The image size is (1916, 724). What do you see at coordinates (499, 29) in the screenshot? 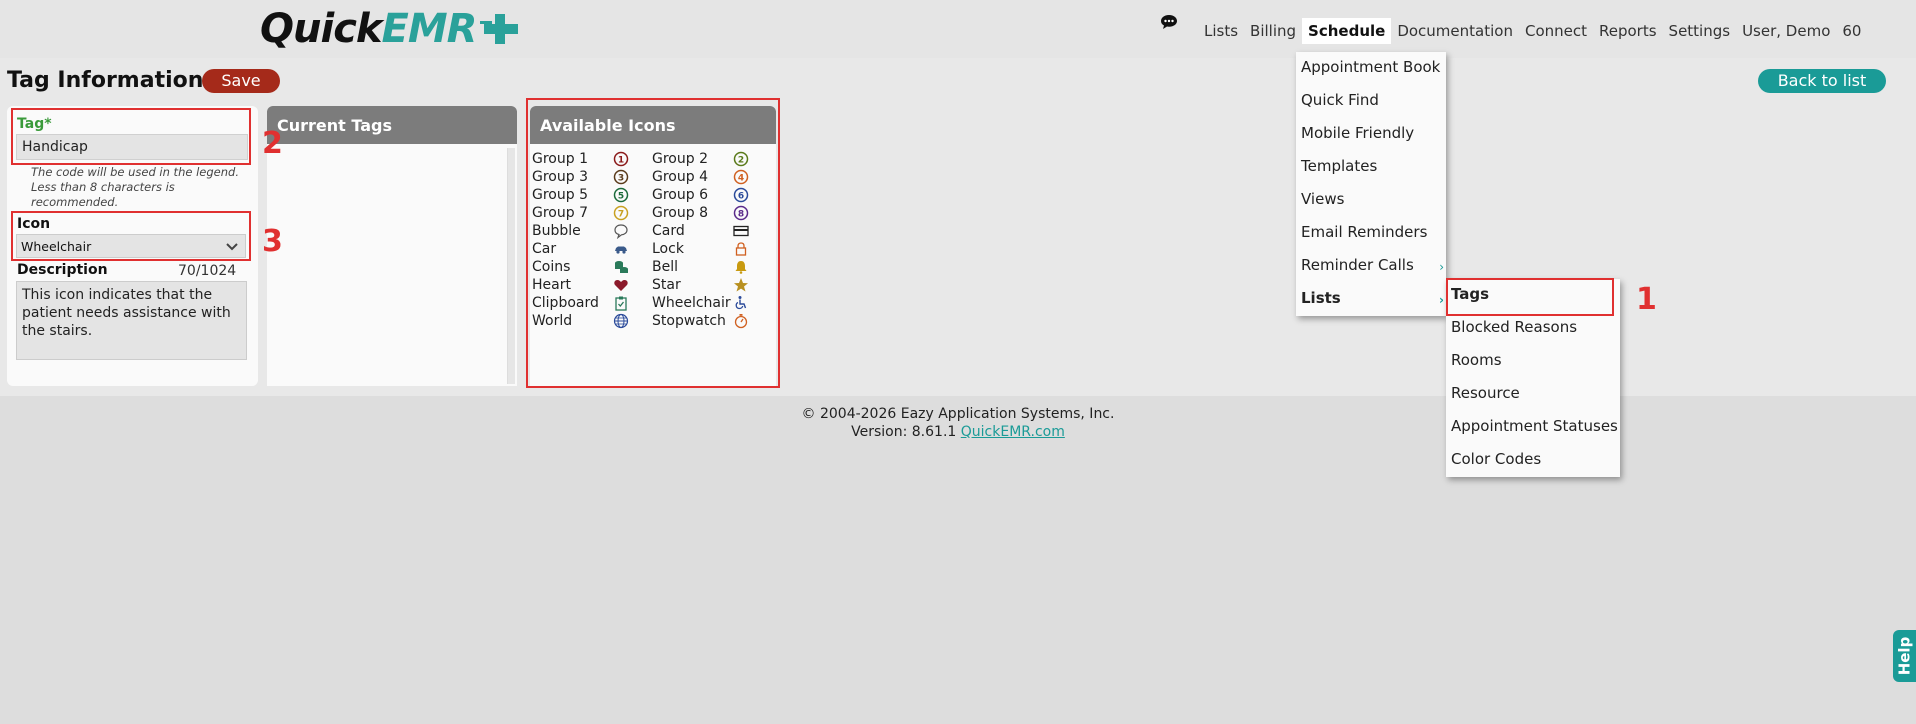
I see `logo-plus-icon` at bounding box center [499, 29].